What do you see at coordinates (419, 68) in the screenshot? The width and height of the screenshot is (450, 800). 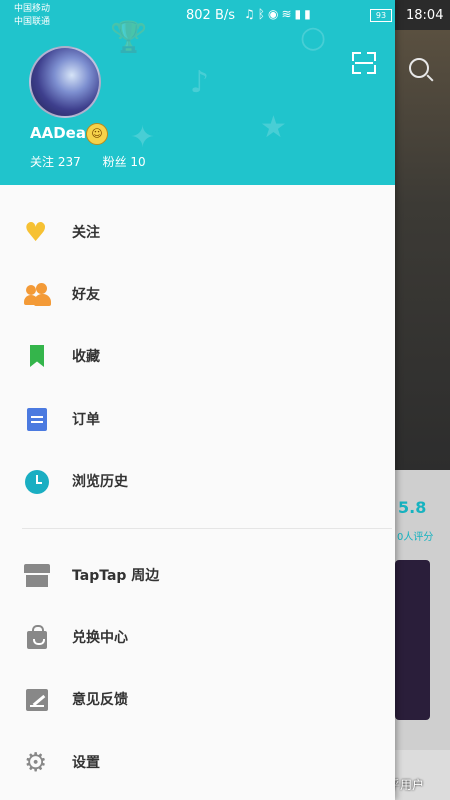 I see `search-icon` at bounding box center [419, 68].